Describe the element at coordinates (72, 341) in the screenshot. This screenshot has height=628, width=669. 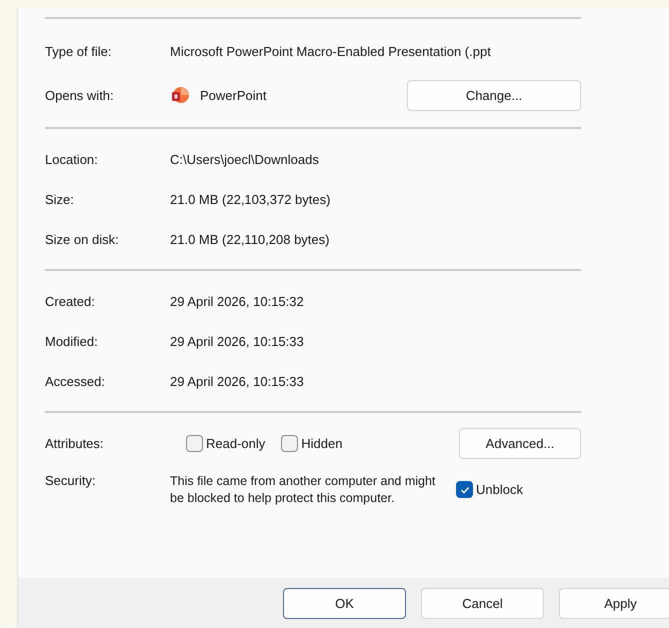
I see `field-label: Modified:` at that location.